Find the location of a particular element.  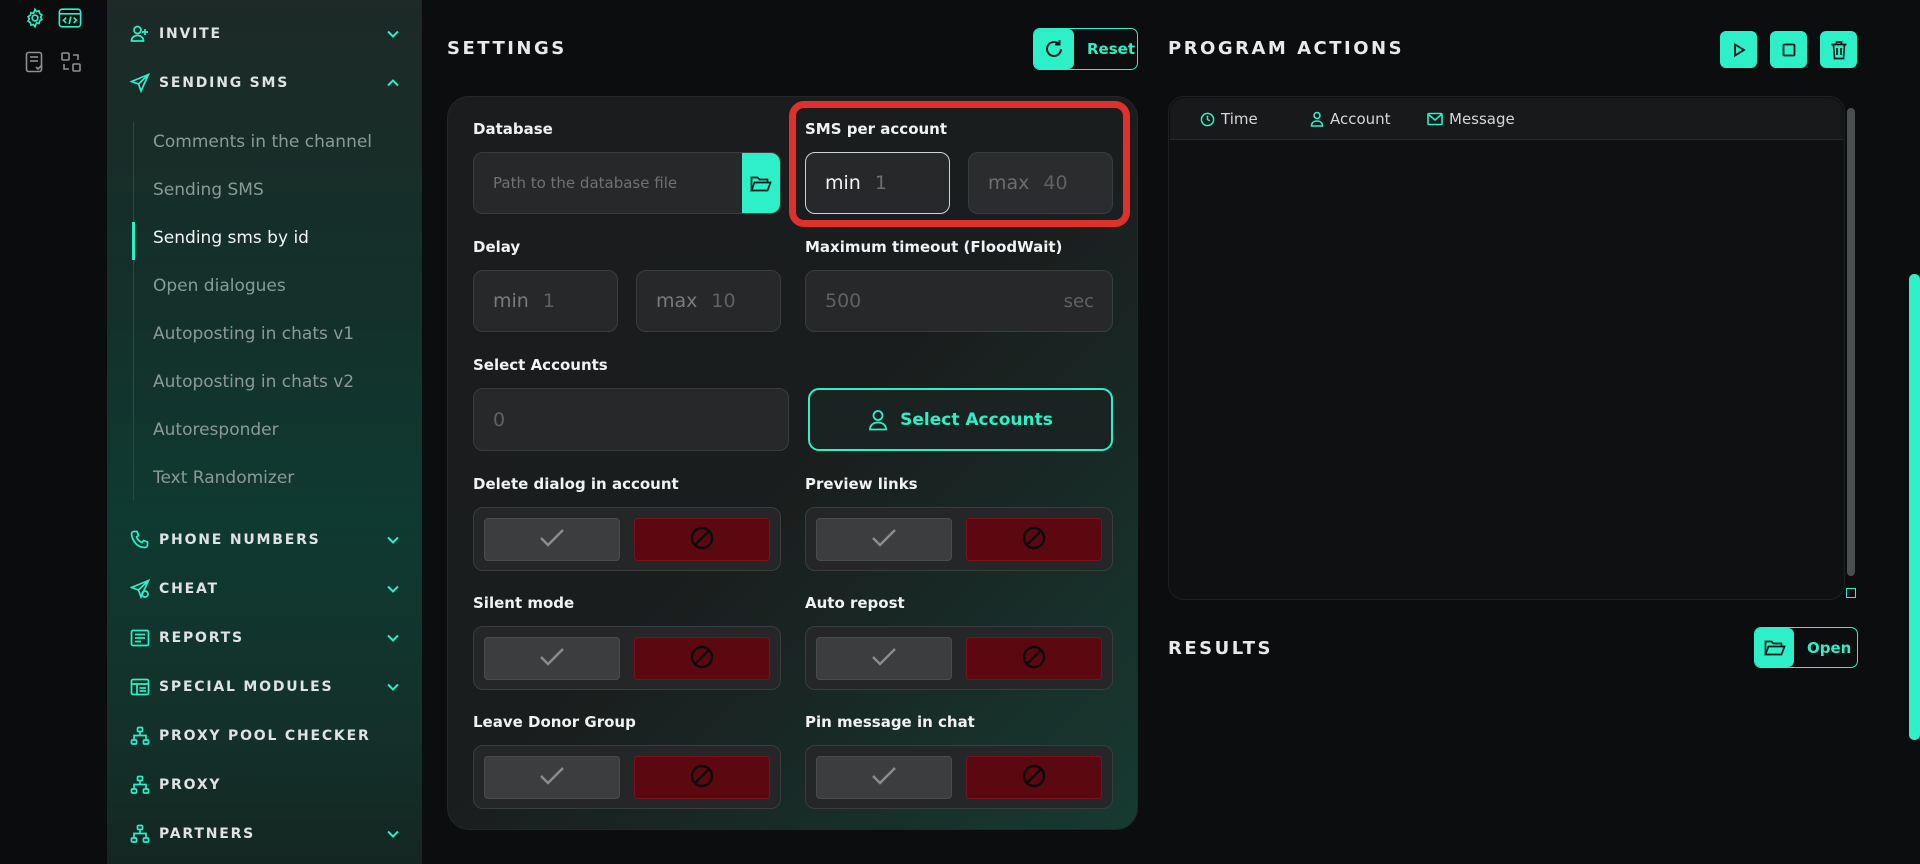

sidebar-section-label: SPECIAL MODULES is located at coordinates (246, 687).